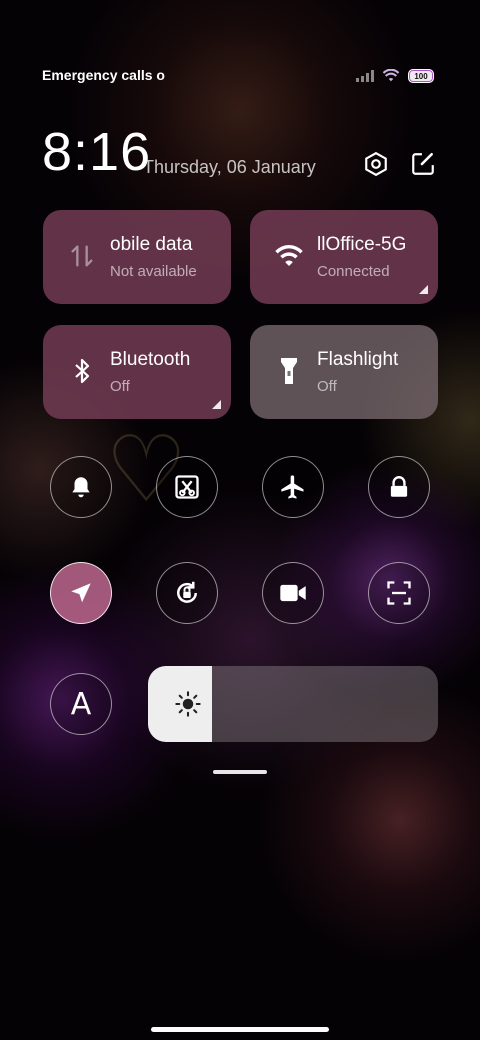  What do you see at coordinates (289, 256) in the screenshot?
I see `wifi-icon` at bounding box center [289, 256].